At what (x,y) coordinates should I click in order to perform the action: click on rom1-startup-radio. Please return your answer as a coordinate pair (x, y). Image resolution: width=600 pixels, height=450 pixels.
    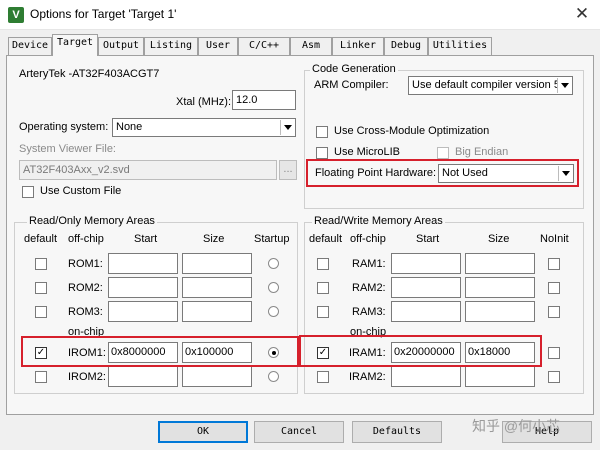
    Looking at the image, I should click on (273, 263).